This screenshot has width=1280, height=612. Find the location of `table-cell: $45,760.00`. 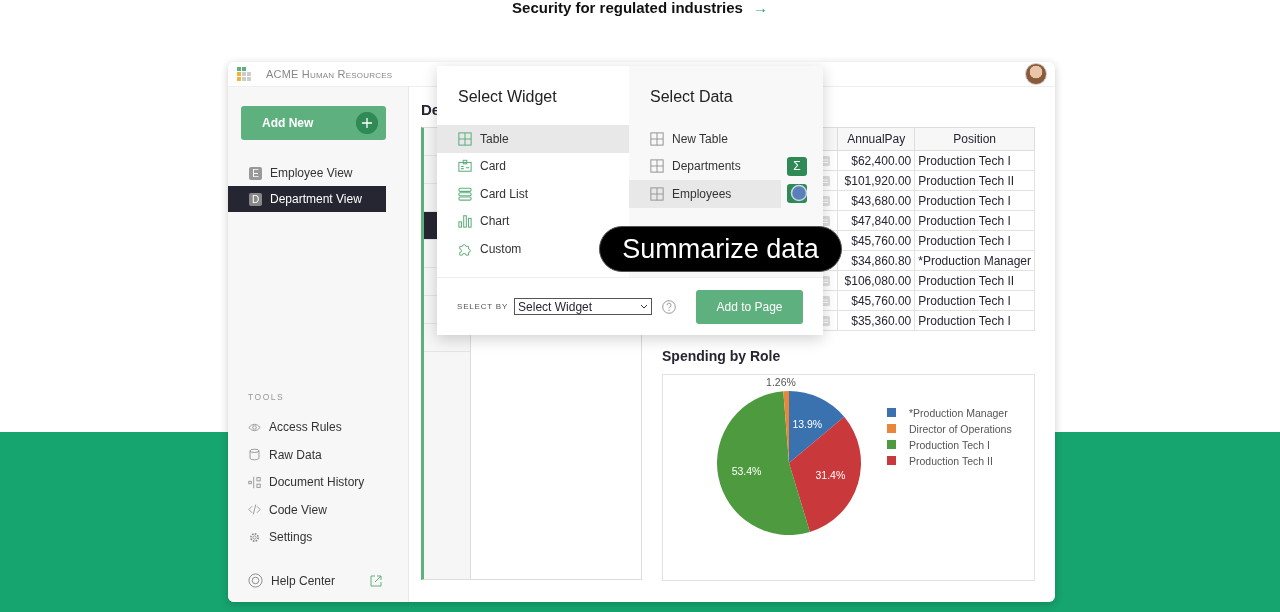

table-cell: $45,760.00 is located at coordinates (876, 300).